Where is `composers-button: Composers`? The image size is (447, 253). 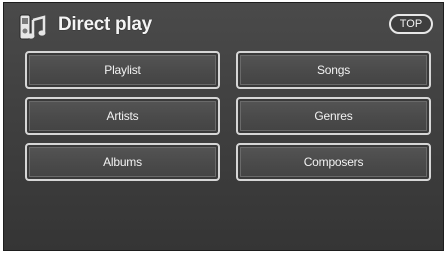
composers-button: Composers is located at coordinates (333, 162).